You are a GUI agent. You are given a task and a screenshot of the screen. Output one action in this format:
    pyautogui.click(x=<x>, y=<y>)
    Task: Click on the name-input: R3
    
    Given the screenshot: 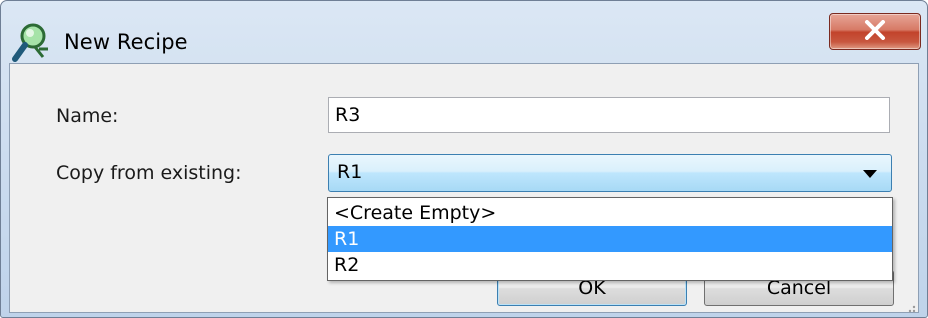 What is the action you would take?
    pyautogui.click(x=609, y=115)
    